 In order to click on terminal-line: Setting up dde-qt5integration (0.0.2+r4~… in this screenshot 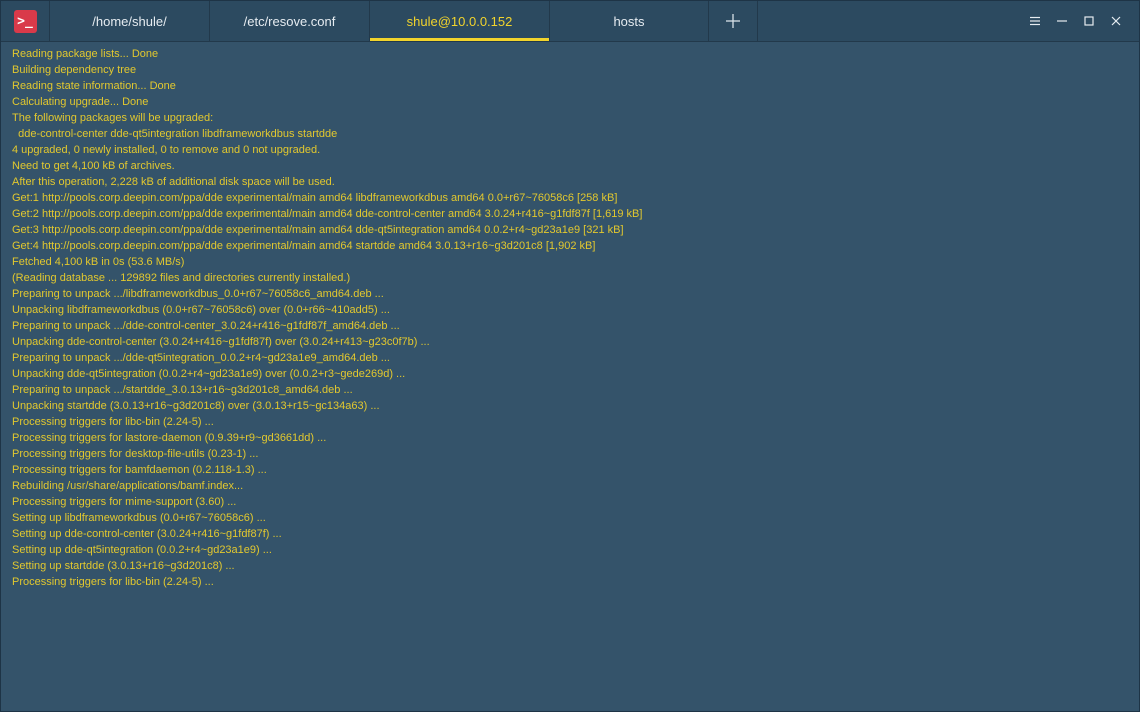, I will do `click(142, 550)`.